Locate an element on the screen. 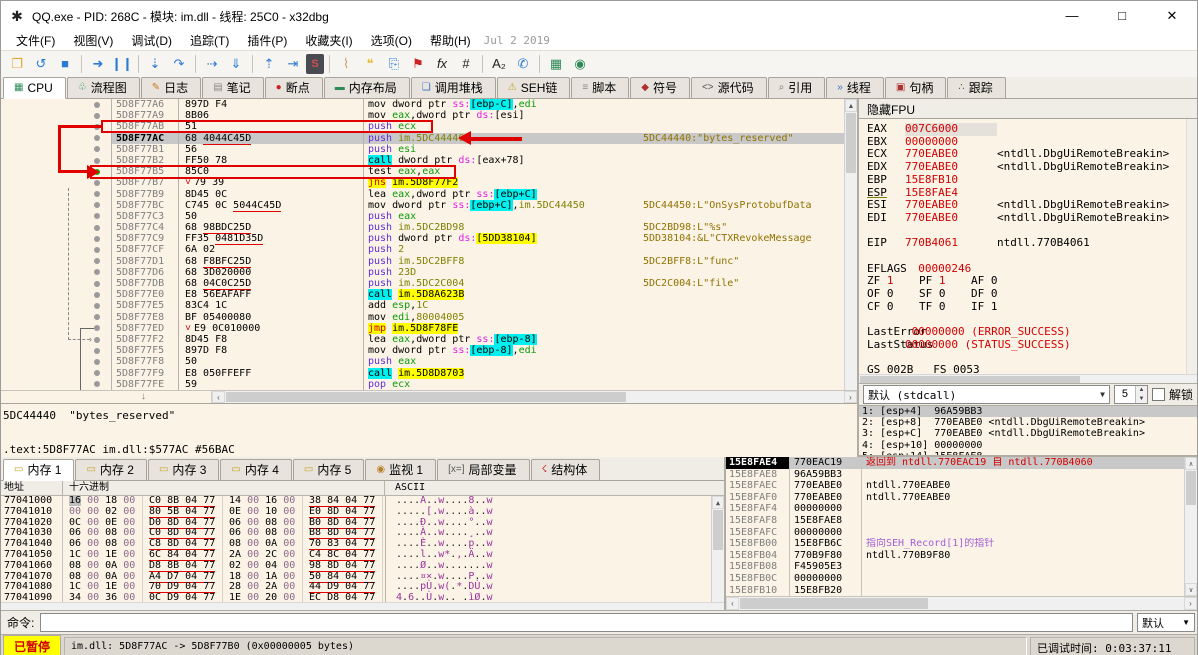 The width and height of the screenshot is (1198, 655). scroll-left-arrow: ‹ is located at coordinates (732, 603).